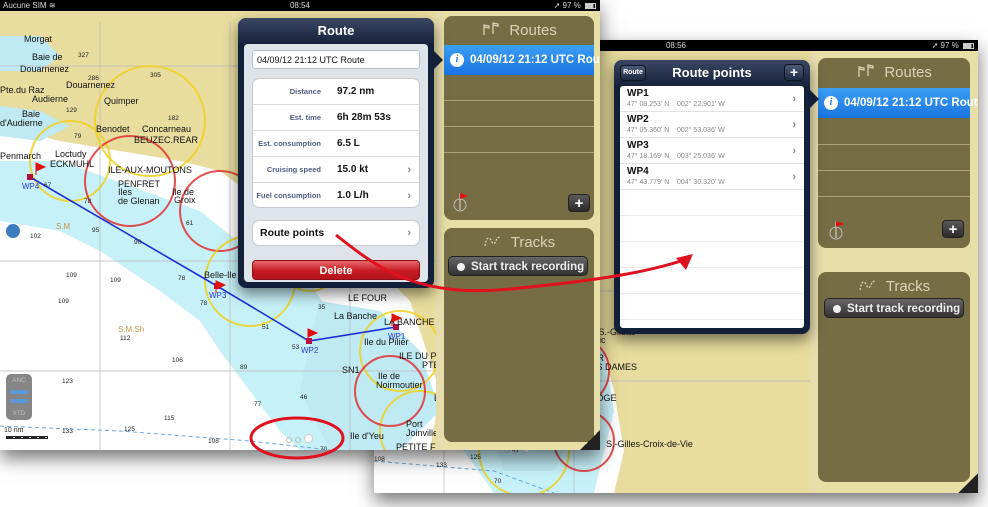 The width and height of the screenshot is (988, 507). Describe the element at coordinates (336, 31) in the screenshot. I see `popover-title: Route` at that location.